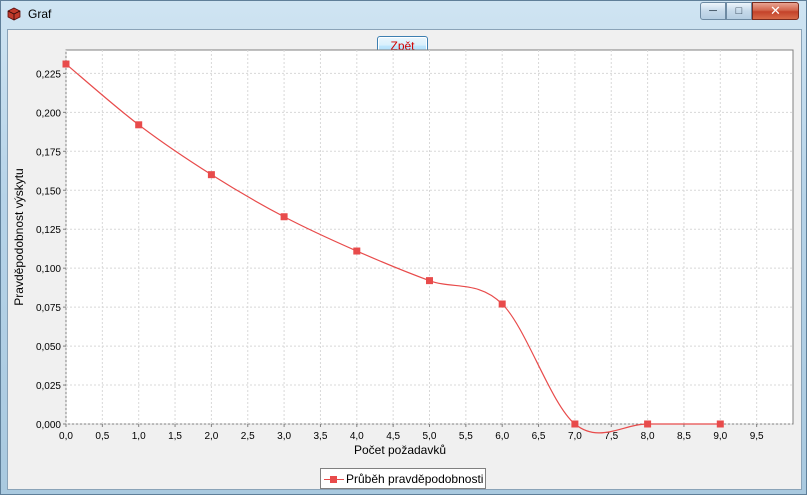 This screenshot has height=495, width=807. Describe the element at coordinates (139, 436) in the screenshot. I see `x-tick-label: 1,0` at that location.